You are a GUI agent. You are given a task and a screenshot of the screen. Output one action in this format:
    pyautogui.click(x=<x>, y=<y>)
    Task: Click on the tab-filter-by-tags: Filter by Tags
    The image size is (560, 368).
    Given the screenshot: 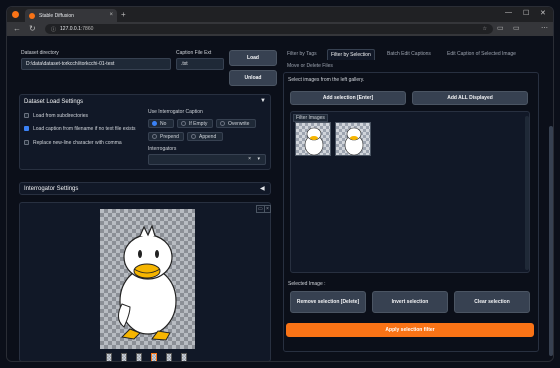 What is the action you would take?
    pyautogui.click(x=302, y=54)
    